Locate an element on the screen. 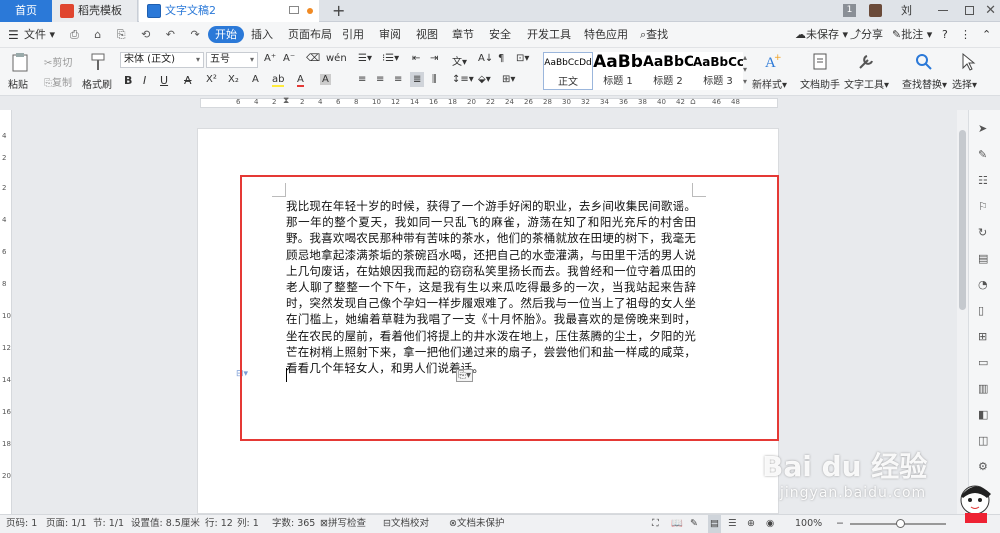 This screenshot has width=1000, height=533. indent-marker-icon: ⧗ is located at coordinates (286, 101).